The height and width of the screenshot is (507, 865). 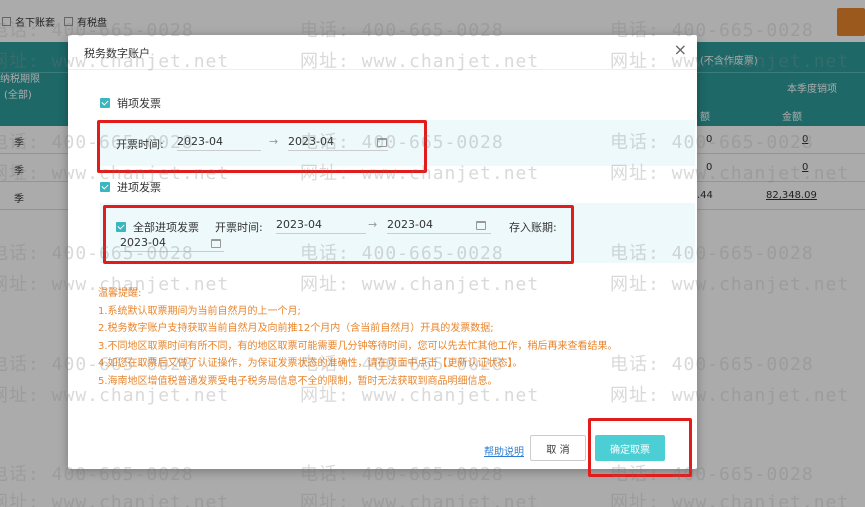 What do you see at coordinates (504, 450) in the screenshot?
I see `help-link: 帮助说明` at bounding box center [504, 450].